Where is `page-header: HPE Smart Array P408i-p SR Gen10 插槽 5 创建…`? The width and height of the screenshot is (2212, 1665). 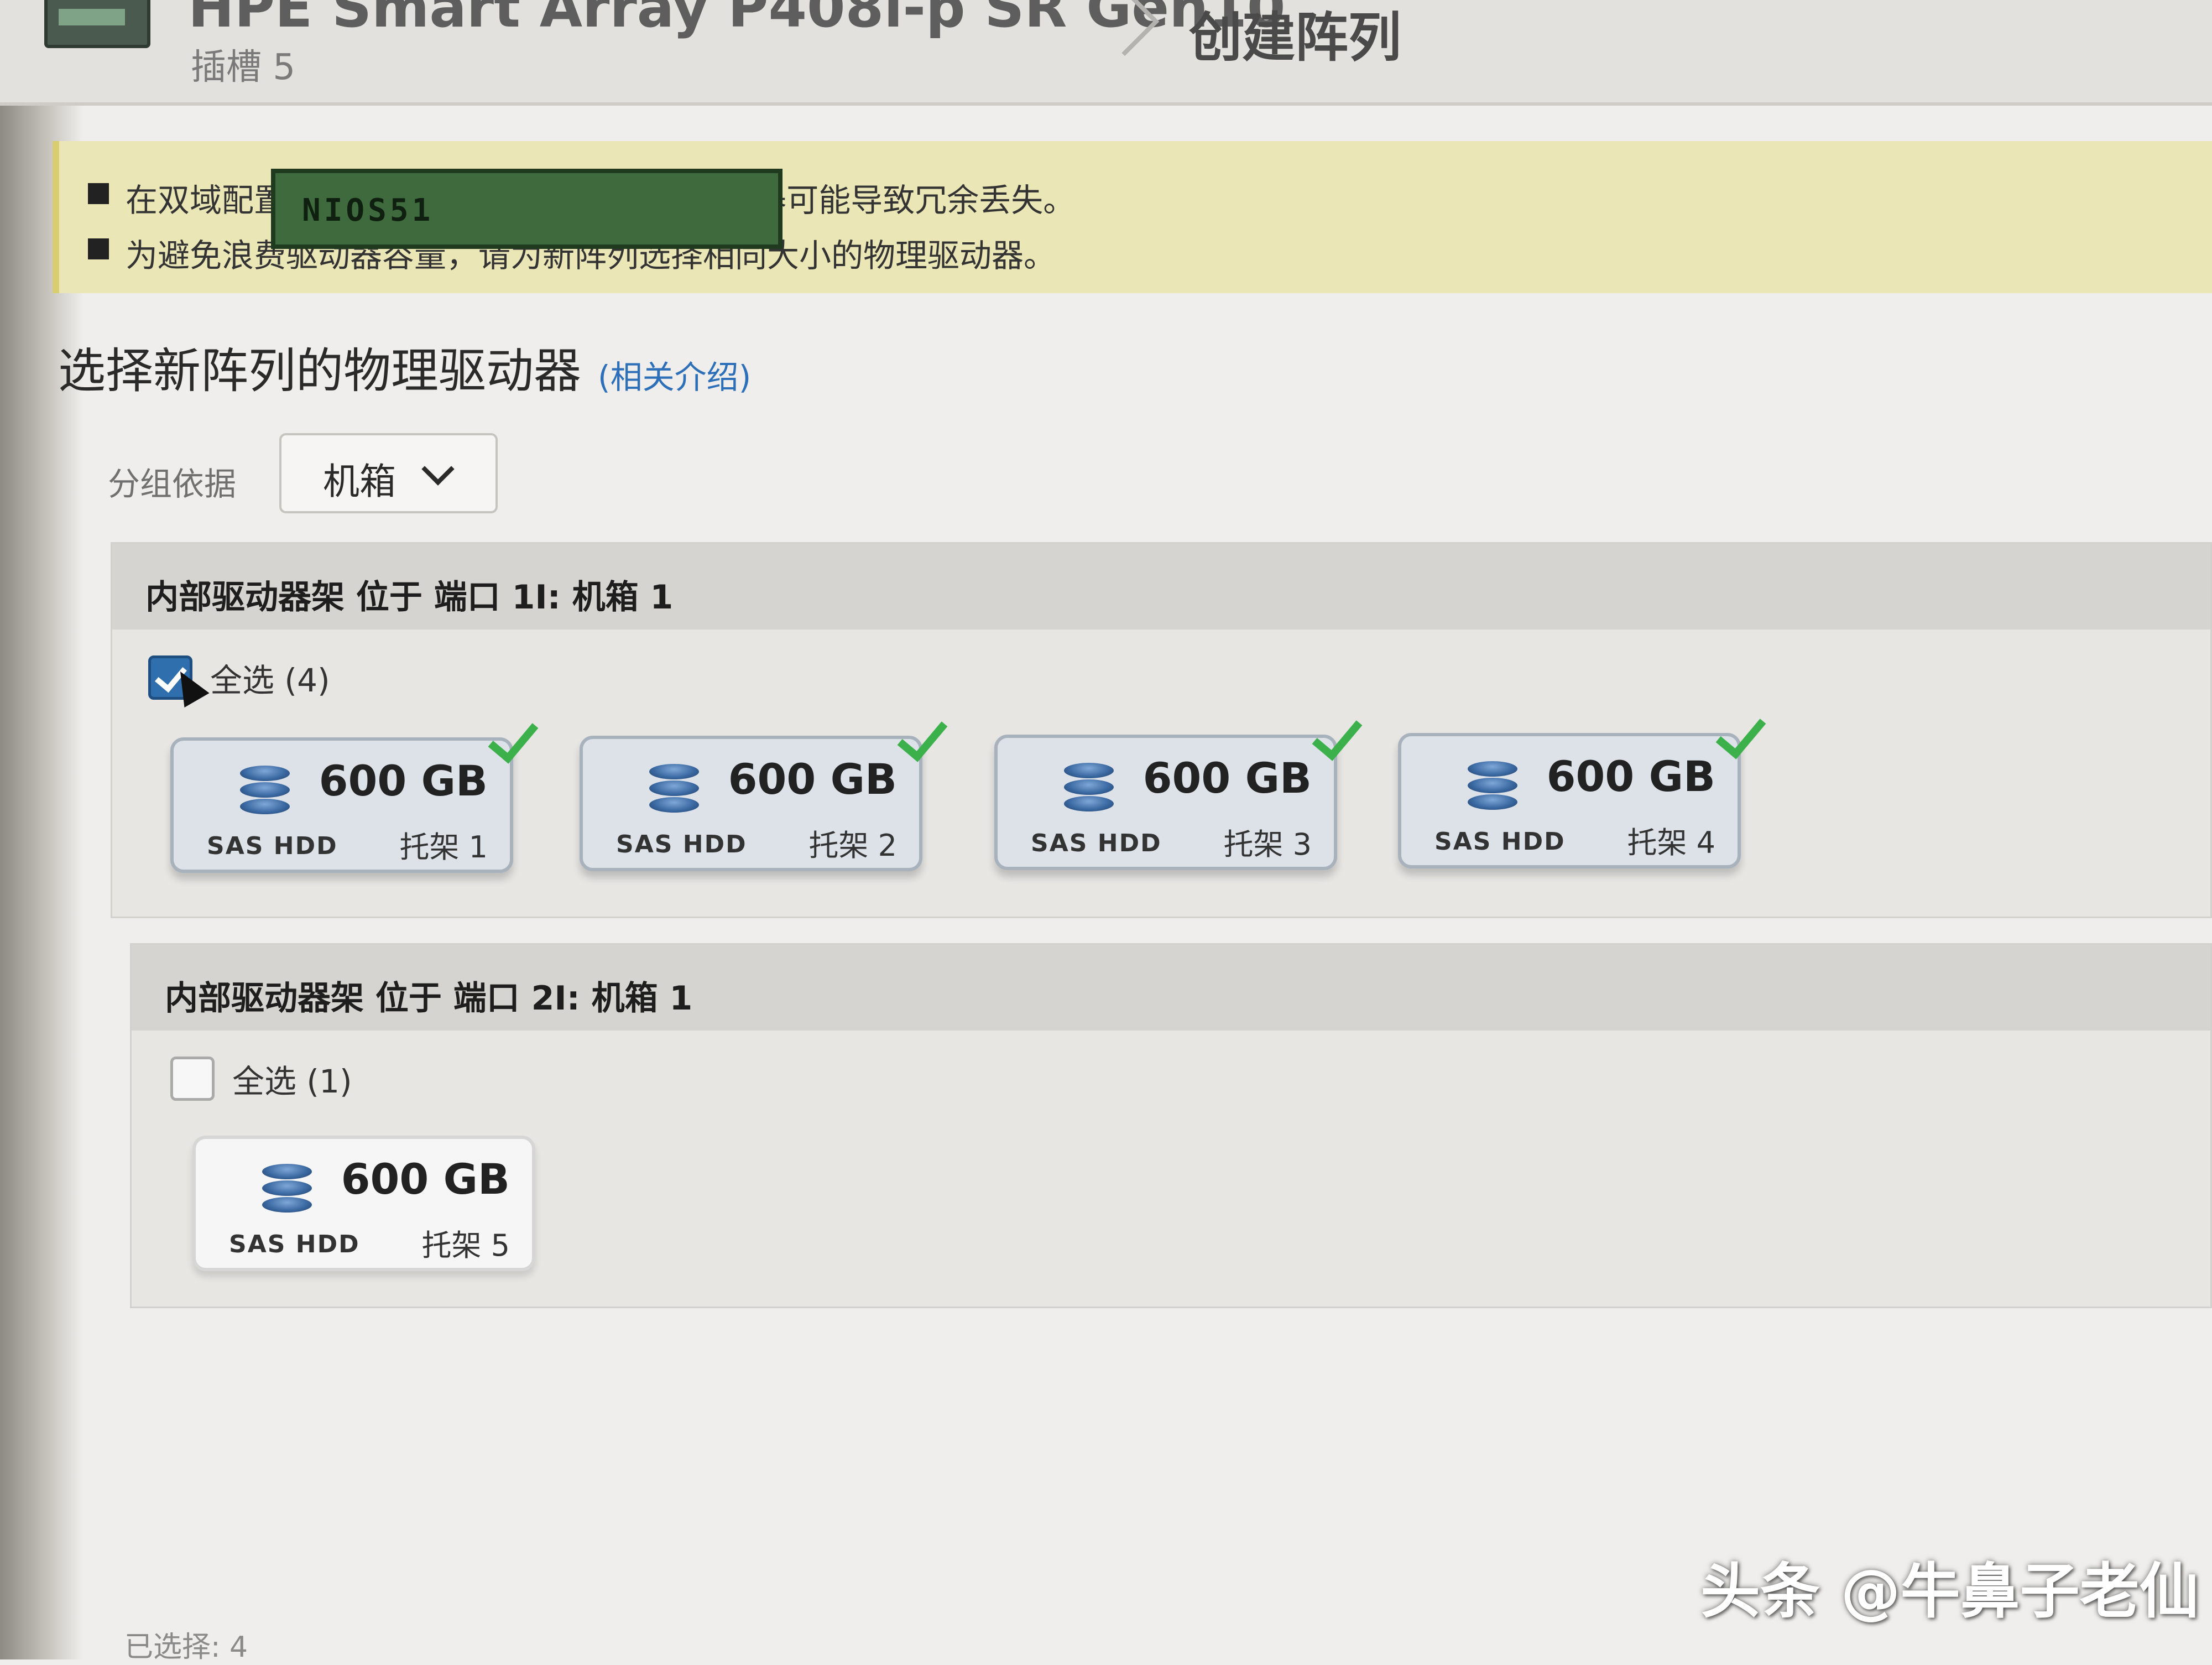
page-header: HPE Smart Array P408i-p SR Gen10 插槽 5 创建… is located at coordinates (1106, 53).